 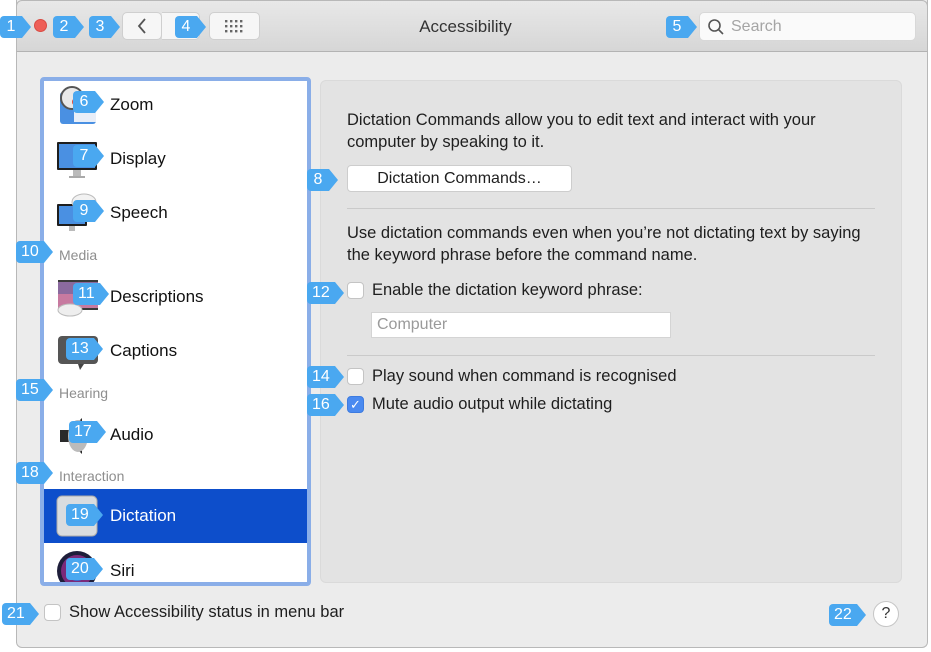 I want to click on sidebar-item-label: Audio, so click(x=132, y=434).